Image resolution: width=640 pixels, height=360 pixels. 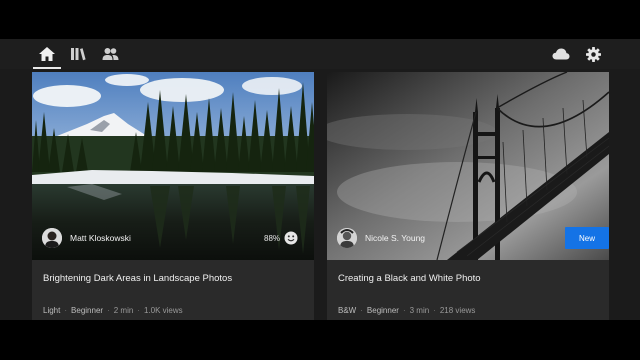 I want to click on active-tab-indicator, so click(x=47, y=68).